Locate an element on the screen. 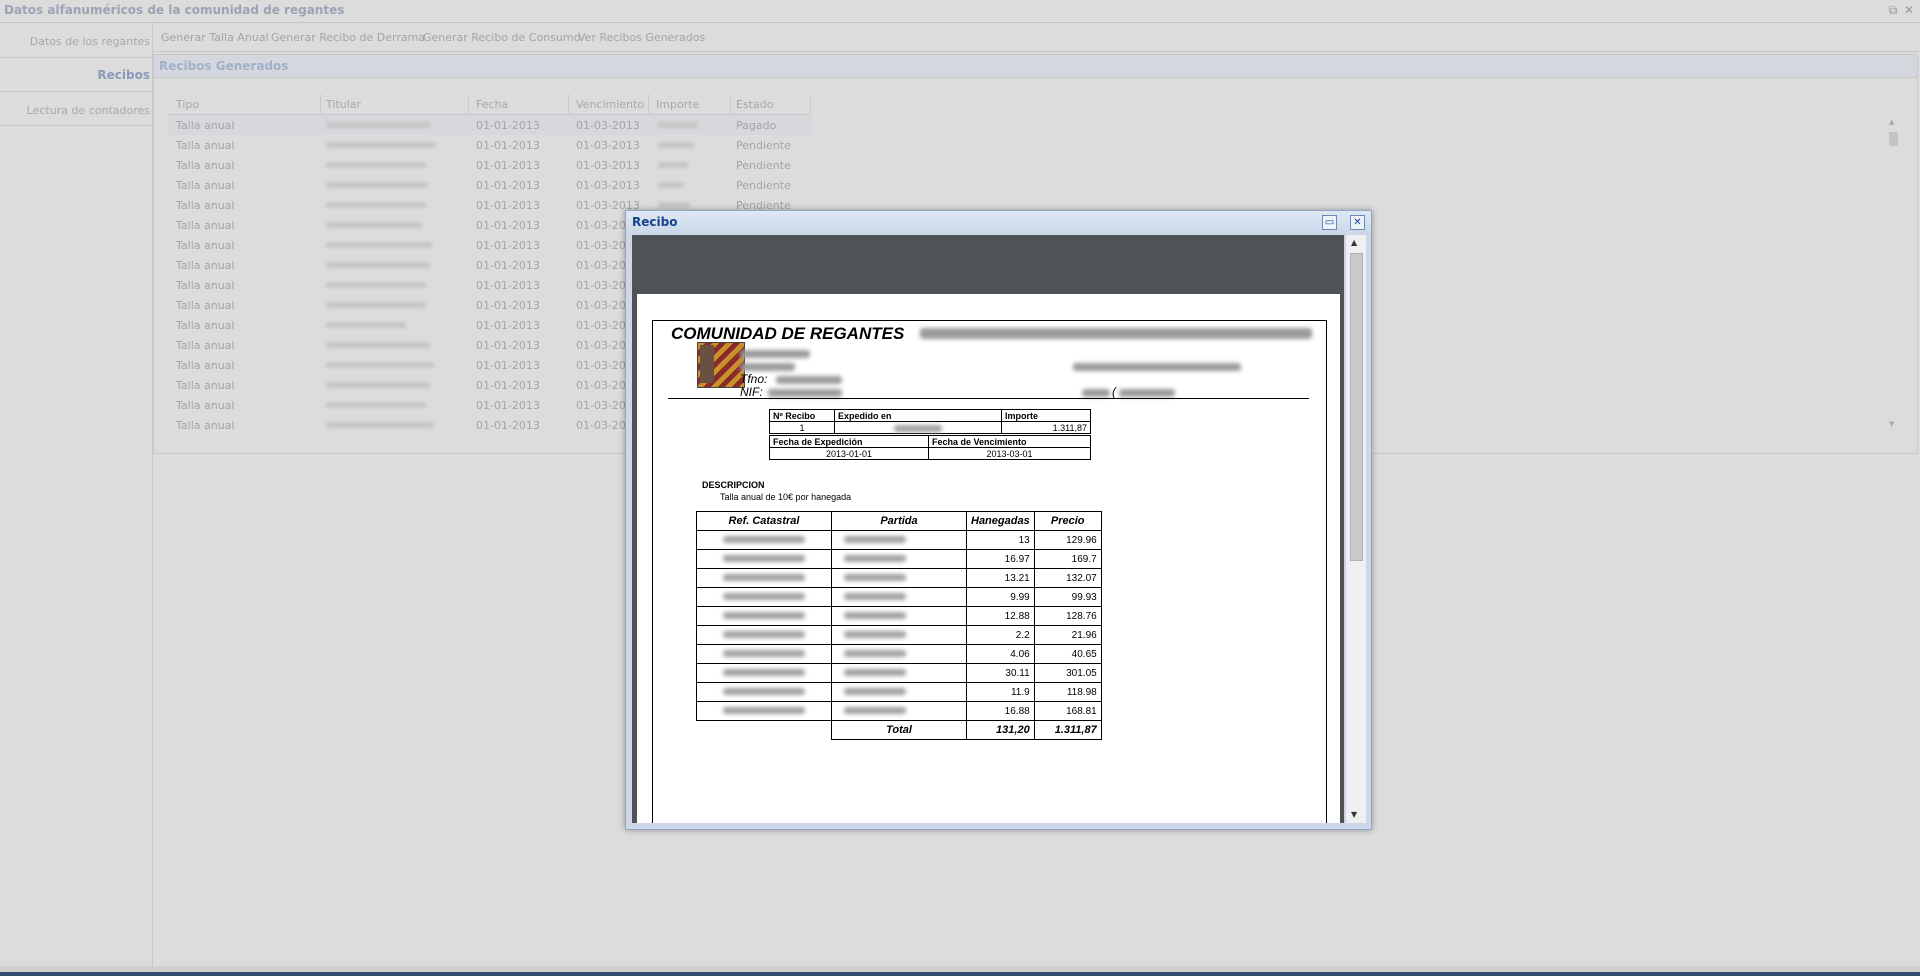  maximize-icon: ▭ is located at coordinates (1329, 222).